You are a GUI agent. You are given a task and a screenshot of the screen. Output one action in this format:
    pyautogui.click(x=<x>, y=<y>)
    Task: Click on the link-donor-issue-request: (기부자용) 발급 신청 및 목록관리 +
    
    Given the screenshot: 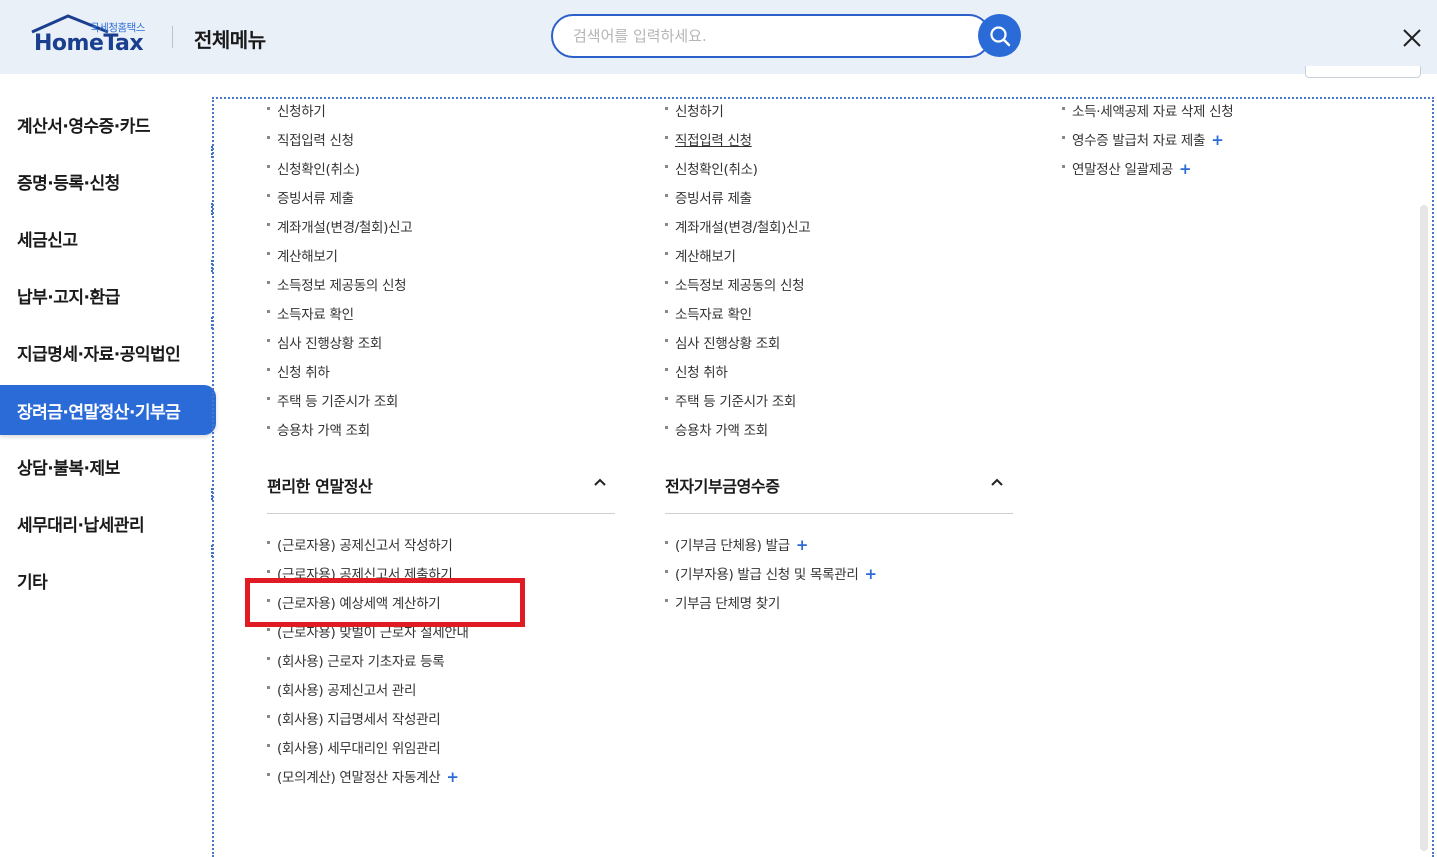 What is the action you would take?
    pyautogui.click(x=776, y=573)
    